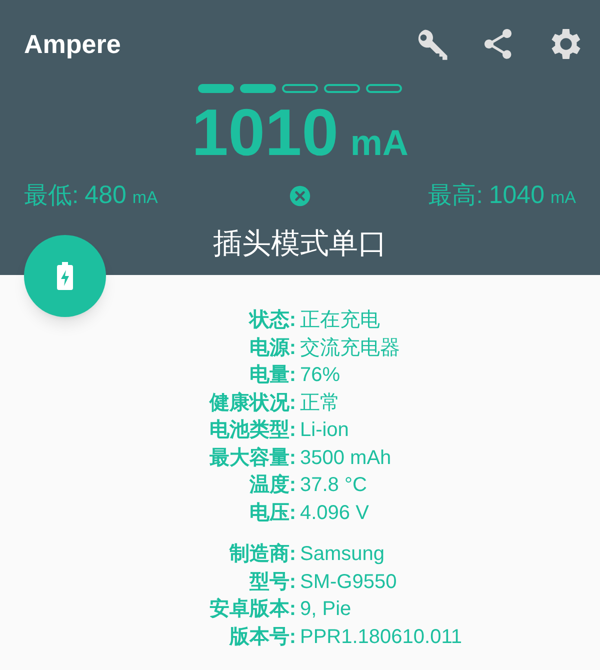  What do you see at coordinates (73, 44) in the screenshot?
I see `app-title: Ampere` at bounding box center [73, 44].